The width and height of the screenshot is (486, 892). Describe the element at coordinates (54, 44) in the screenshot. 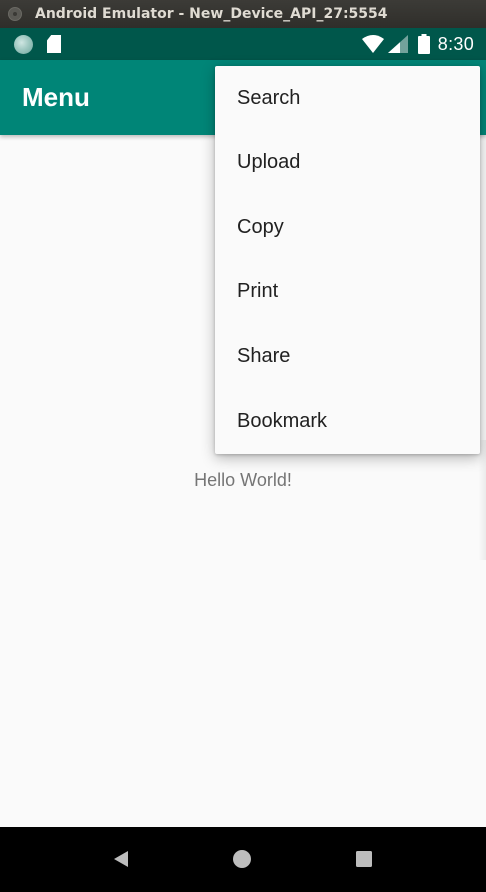

I see `sd-card-icon` at that location.